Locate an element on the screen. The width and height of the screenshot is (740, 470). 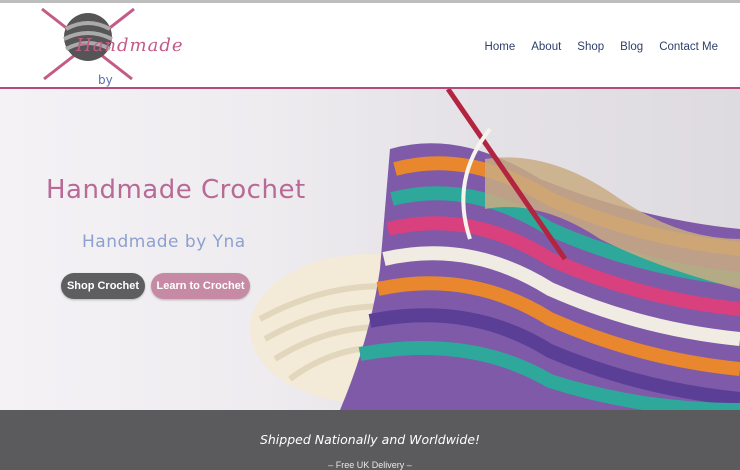
shop-crochet-button: Shop Crochet is located at coordinates (103, 286).